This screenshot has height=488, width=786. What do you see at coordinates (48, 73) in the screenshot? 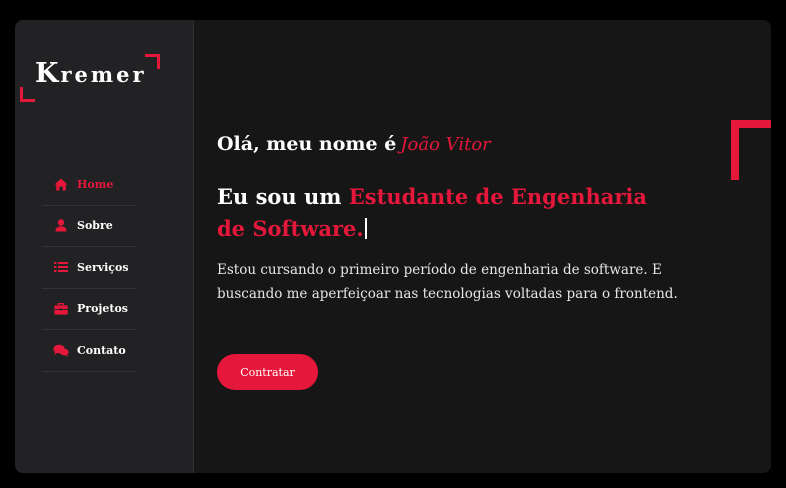
I see `logo-initial: K` at bounding box center [48, 73].